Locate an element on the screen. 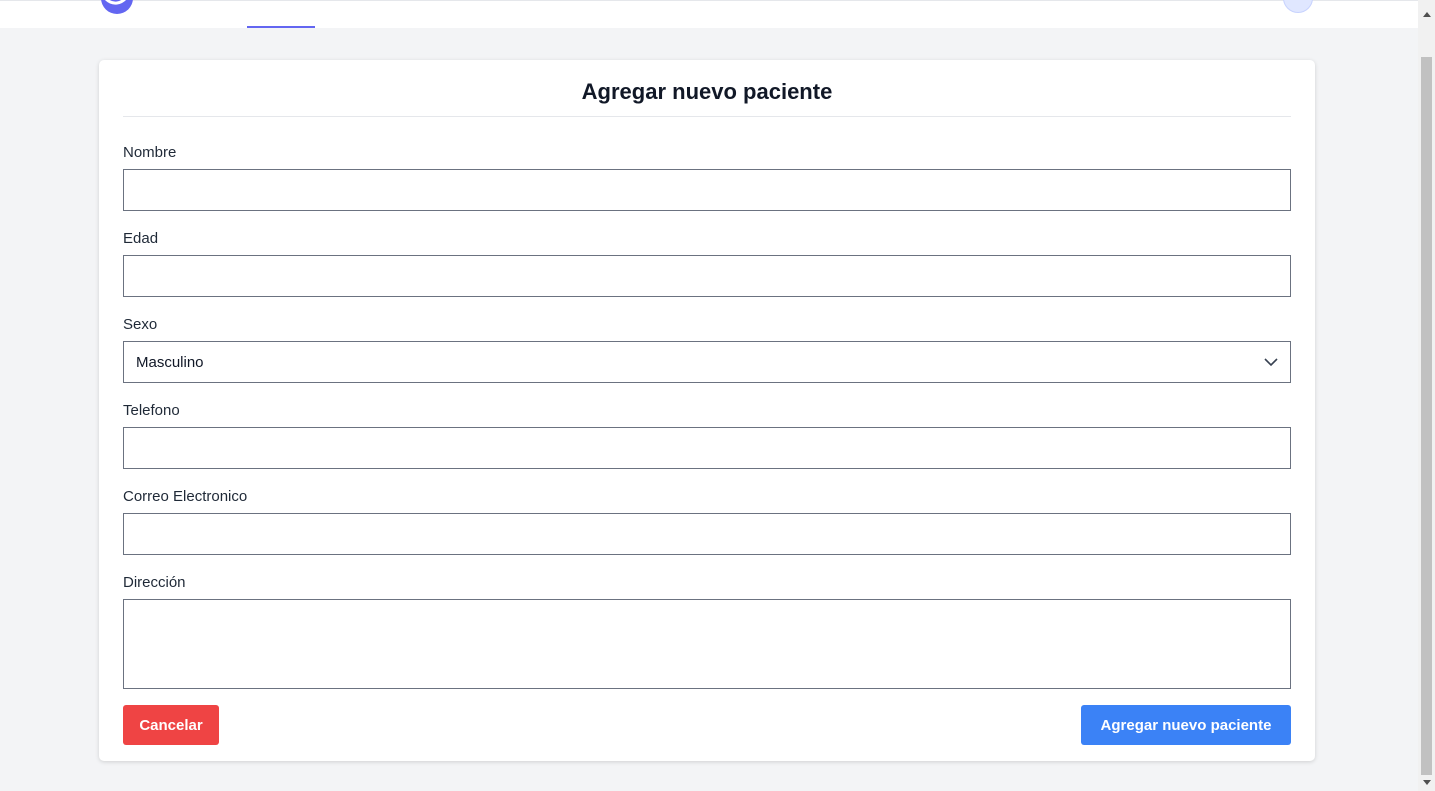 The image size is (1435, 791). email-label: Correo Electronico is located at coordinates (185, 496).